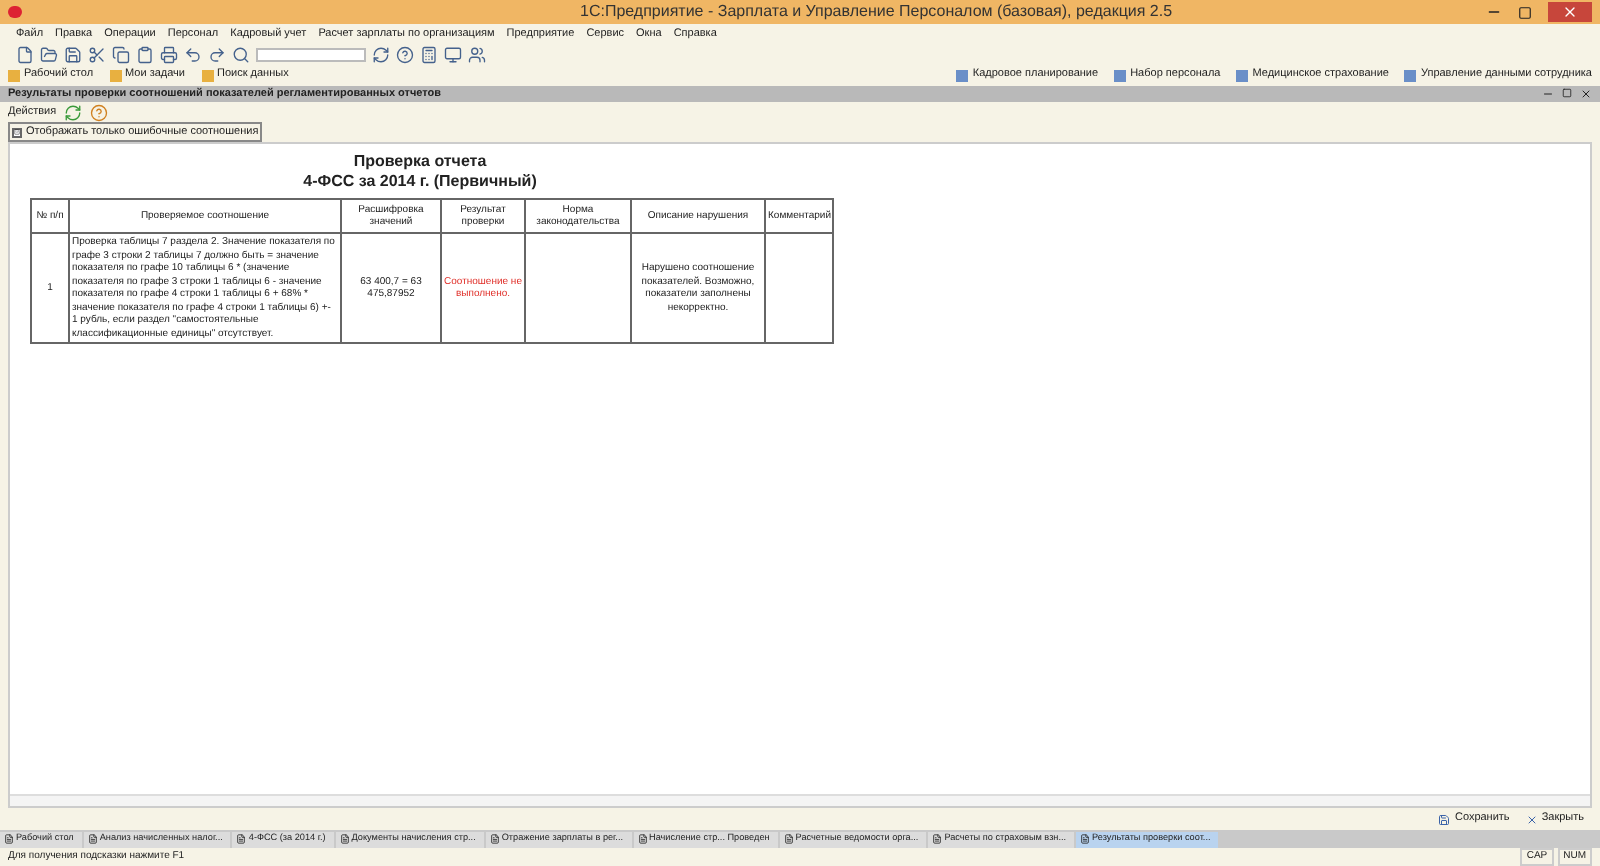 The height and width of the screenshot is (866, 1600). Describe the element at coordinates (311, 54) in the screenshot. I see `search-field` at that location.